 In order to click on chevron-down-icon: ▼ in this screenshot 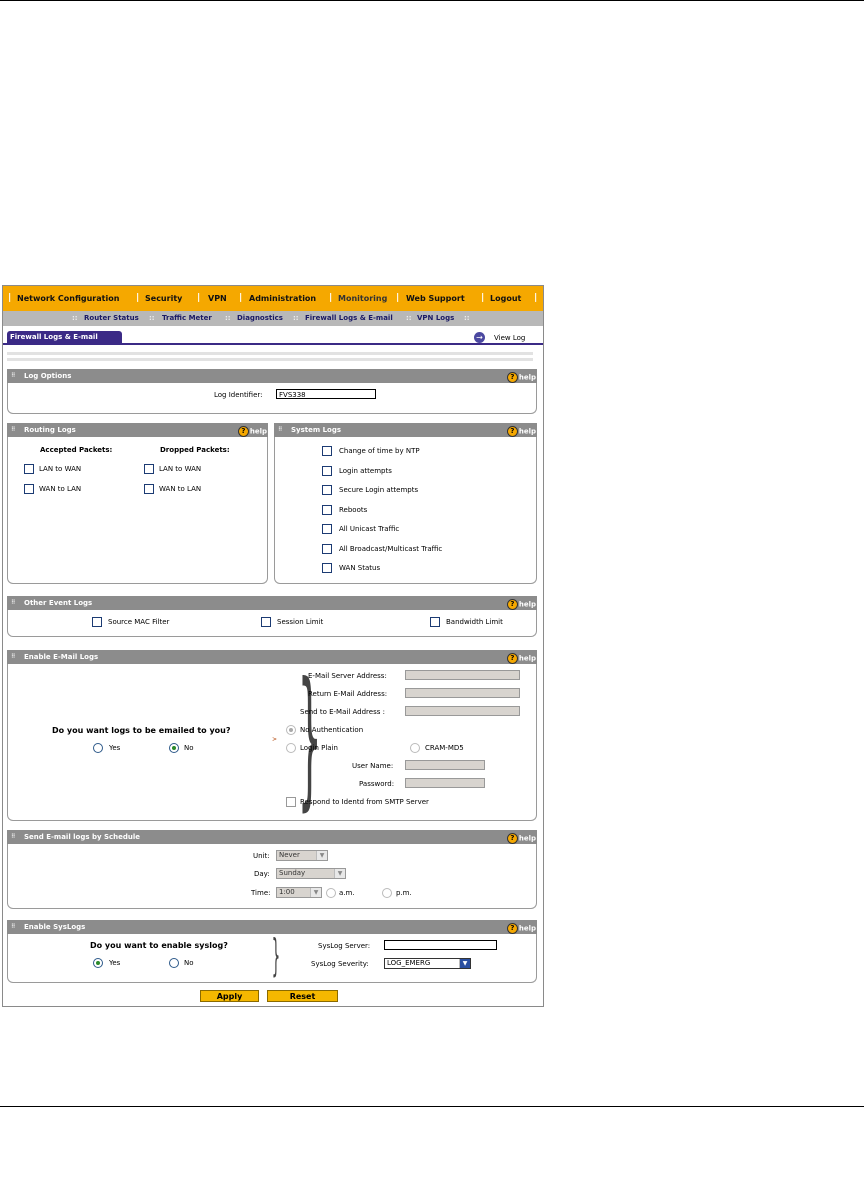, I will do `click(339, 873)`.